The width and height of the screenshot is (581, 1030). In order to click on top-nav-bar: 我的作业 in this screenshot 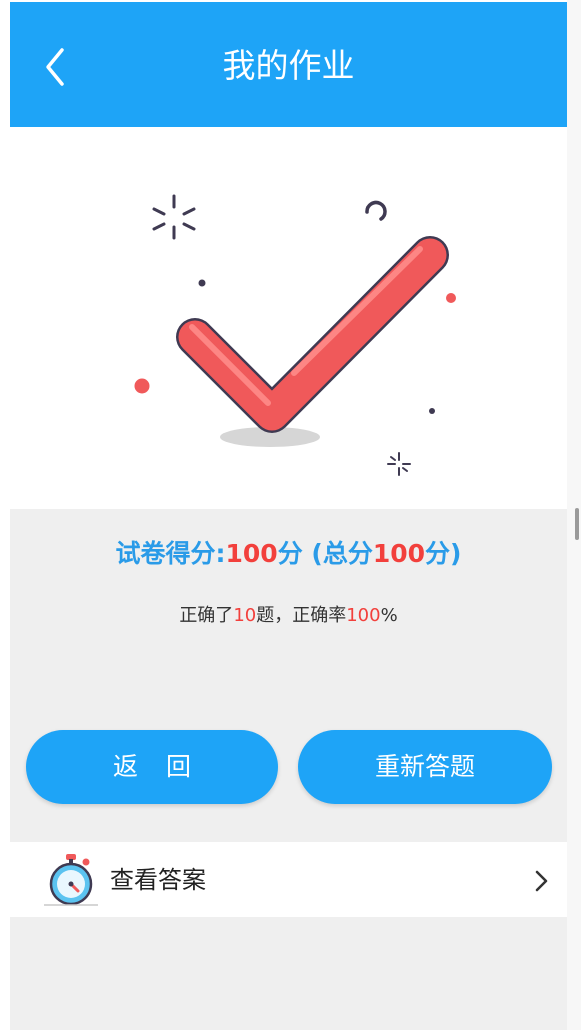, I will do `click(288, 64)`.